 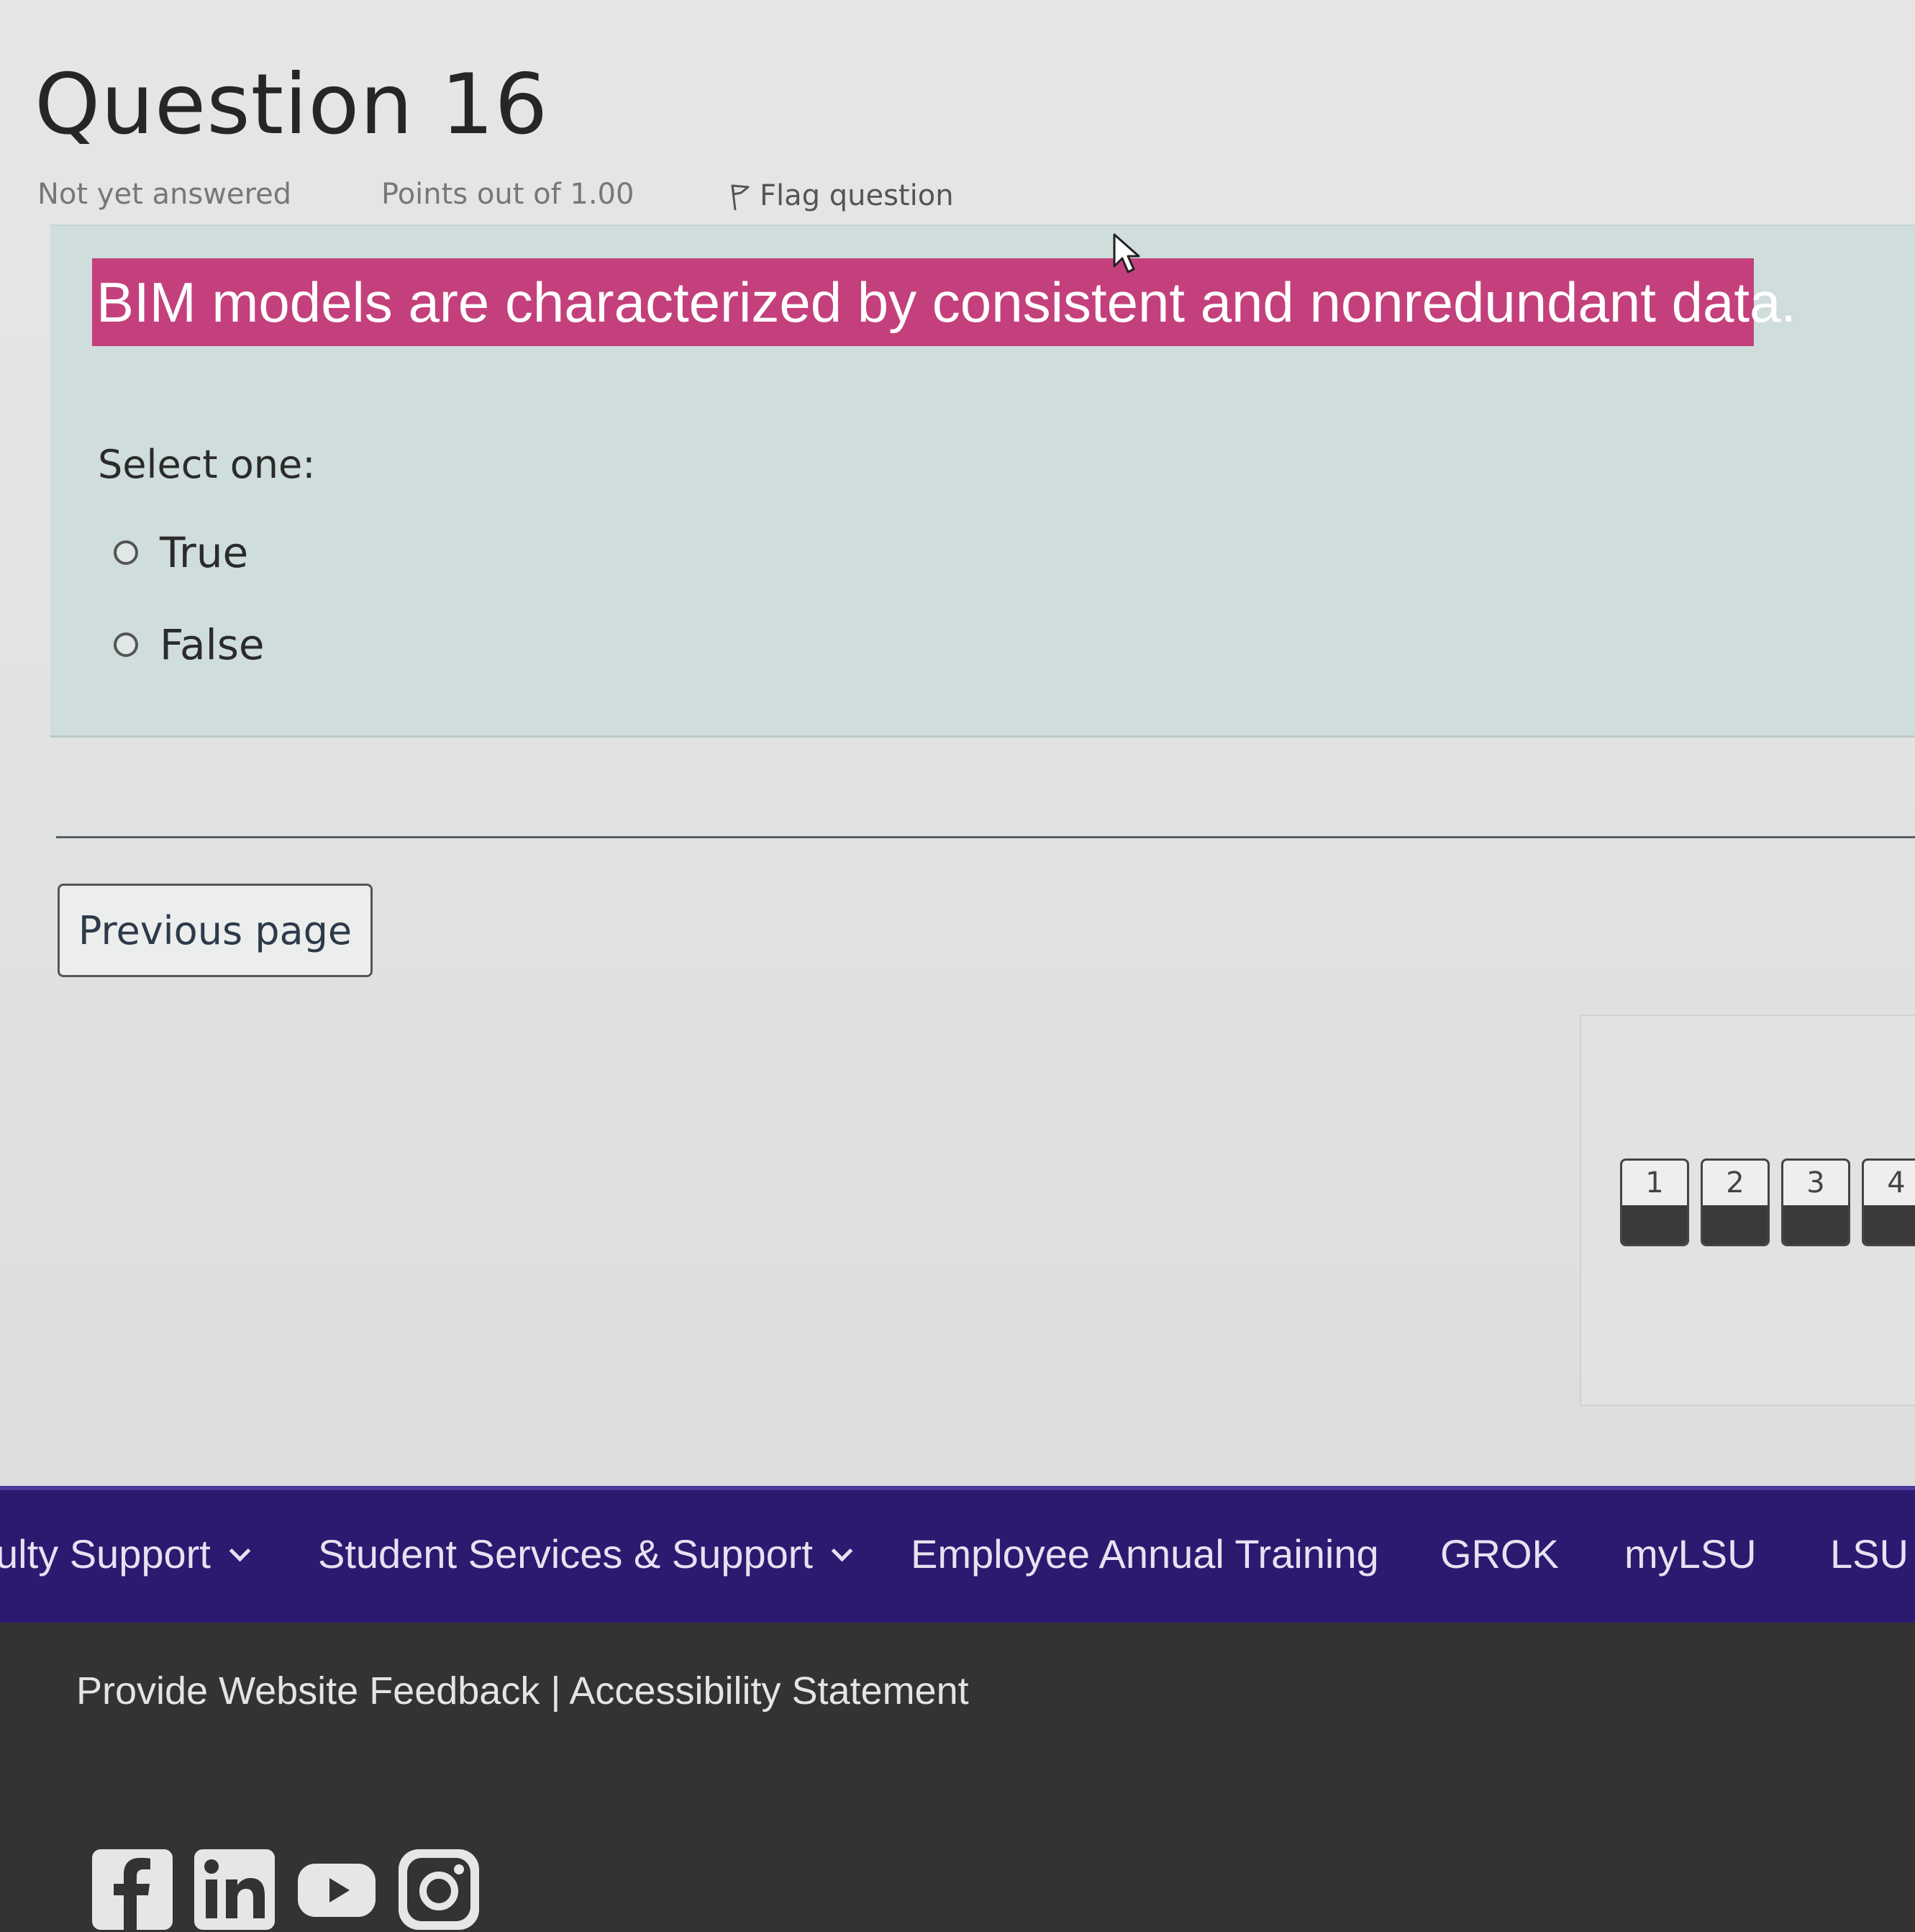 I want to click on menu-grok: GROK, so click(x=1499, y=1554).